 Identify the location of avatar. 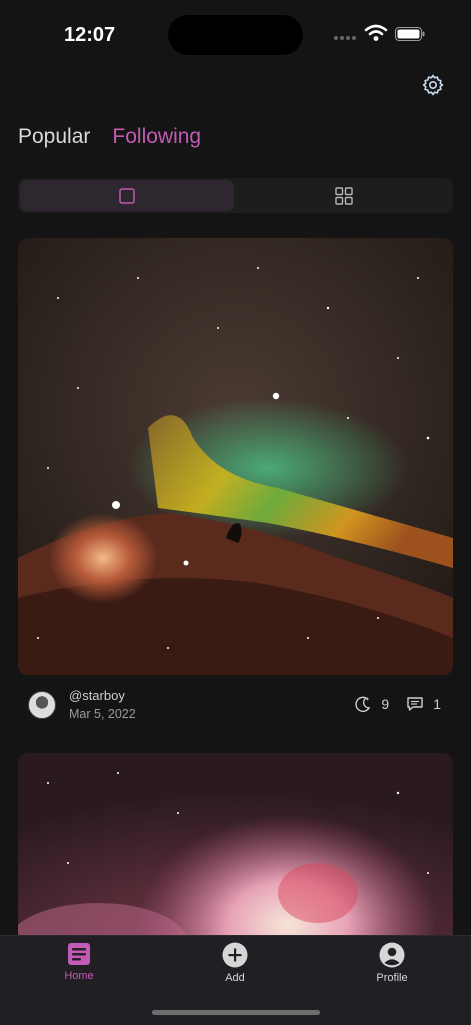
(42, 705).